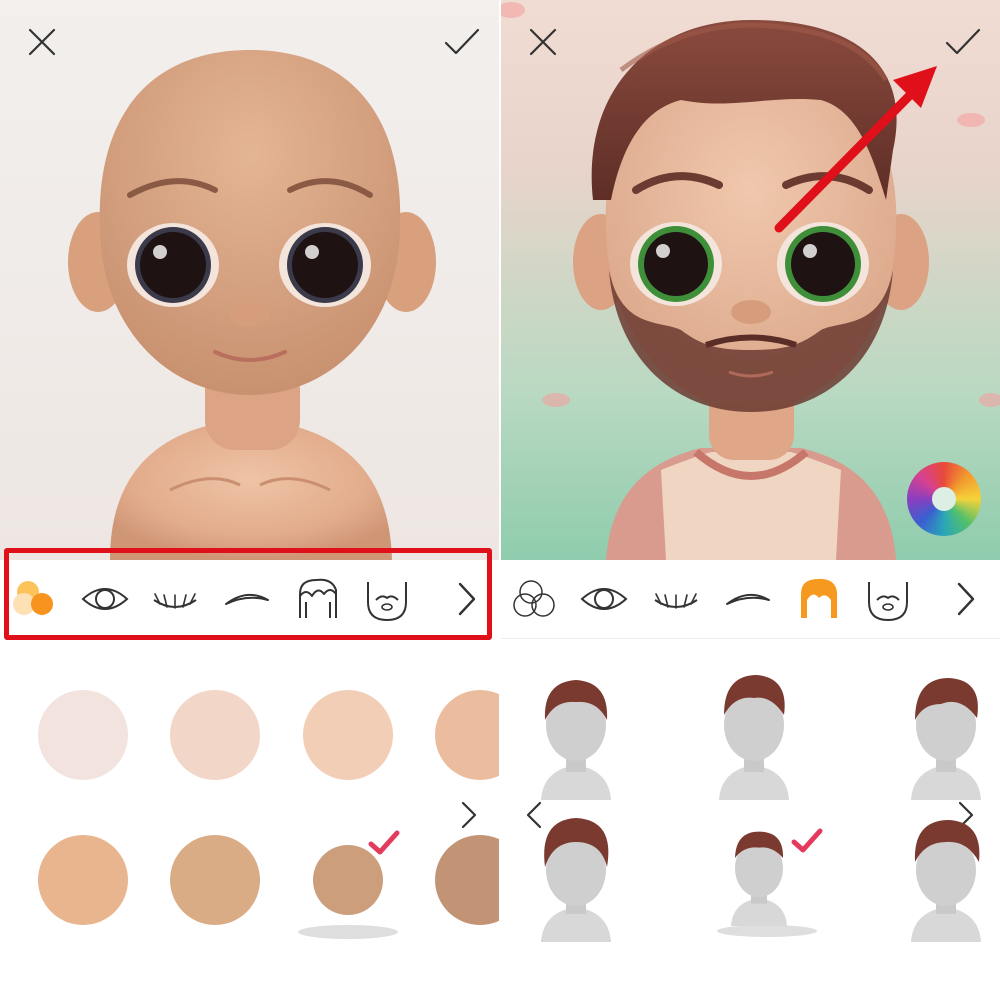 The image size is (1000, 999). I want to click on selected-swatch-shadow, so click(348, 932).